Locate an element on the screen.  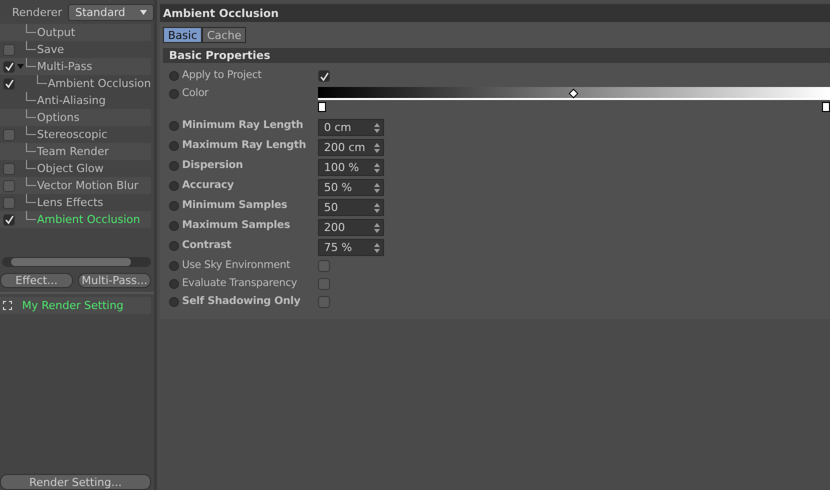
number-field: 200 is located at coordinates (351, 227).